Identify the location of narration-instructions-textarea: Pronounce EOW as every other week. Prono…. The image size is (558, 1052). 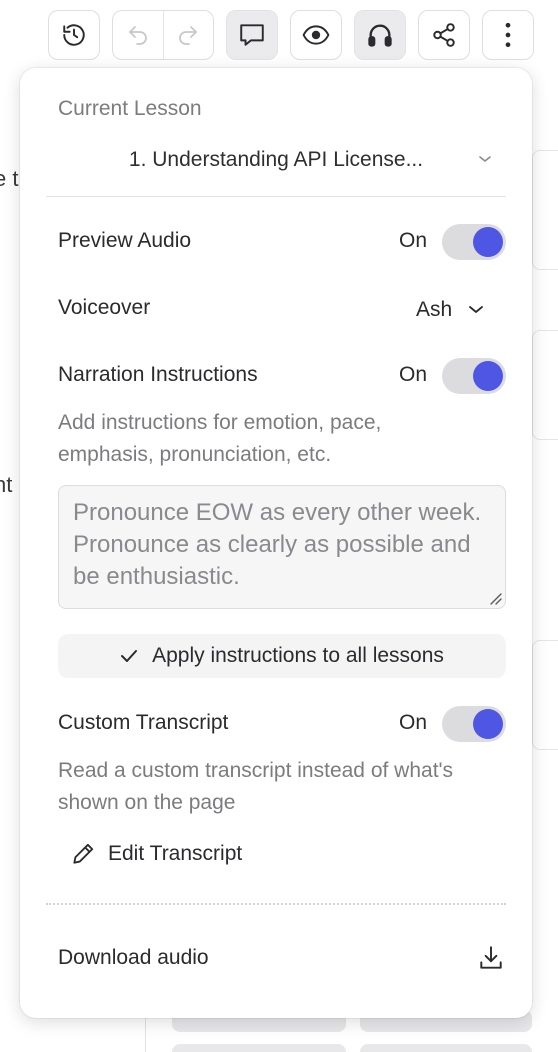
(282, 547).